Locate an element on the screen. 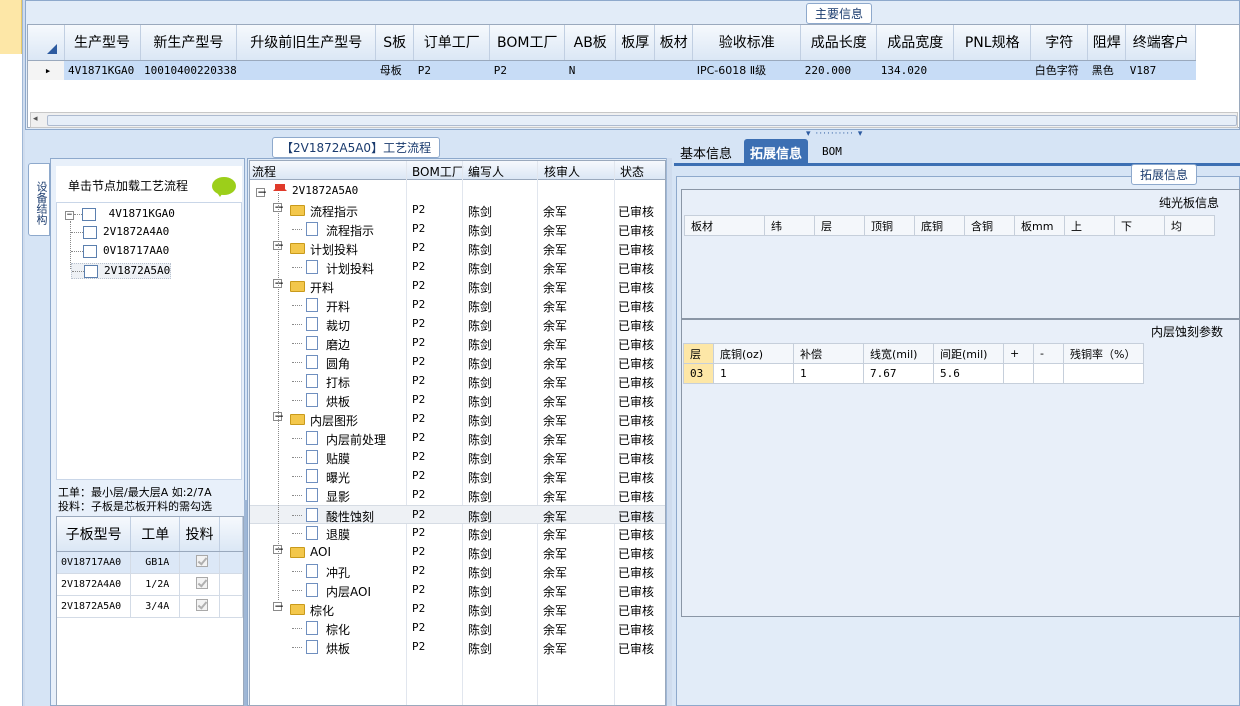 The height and width of the screenshot is (706, 1240). pure-board-col-7: 上 is located at coordinates (1089, 225).